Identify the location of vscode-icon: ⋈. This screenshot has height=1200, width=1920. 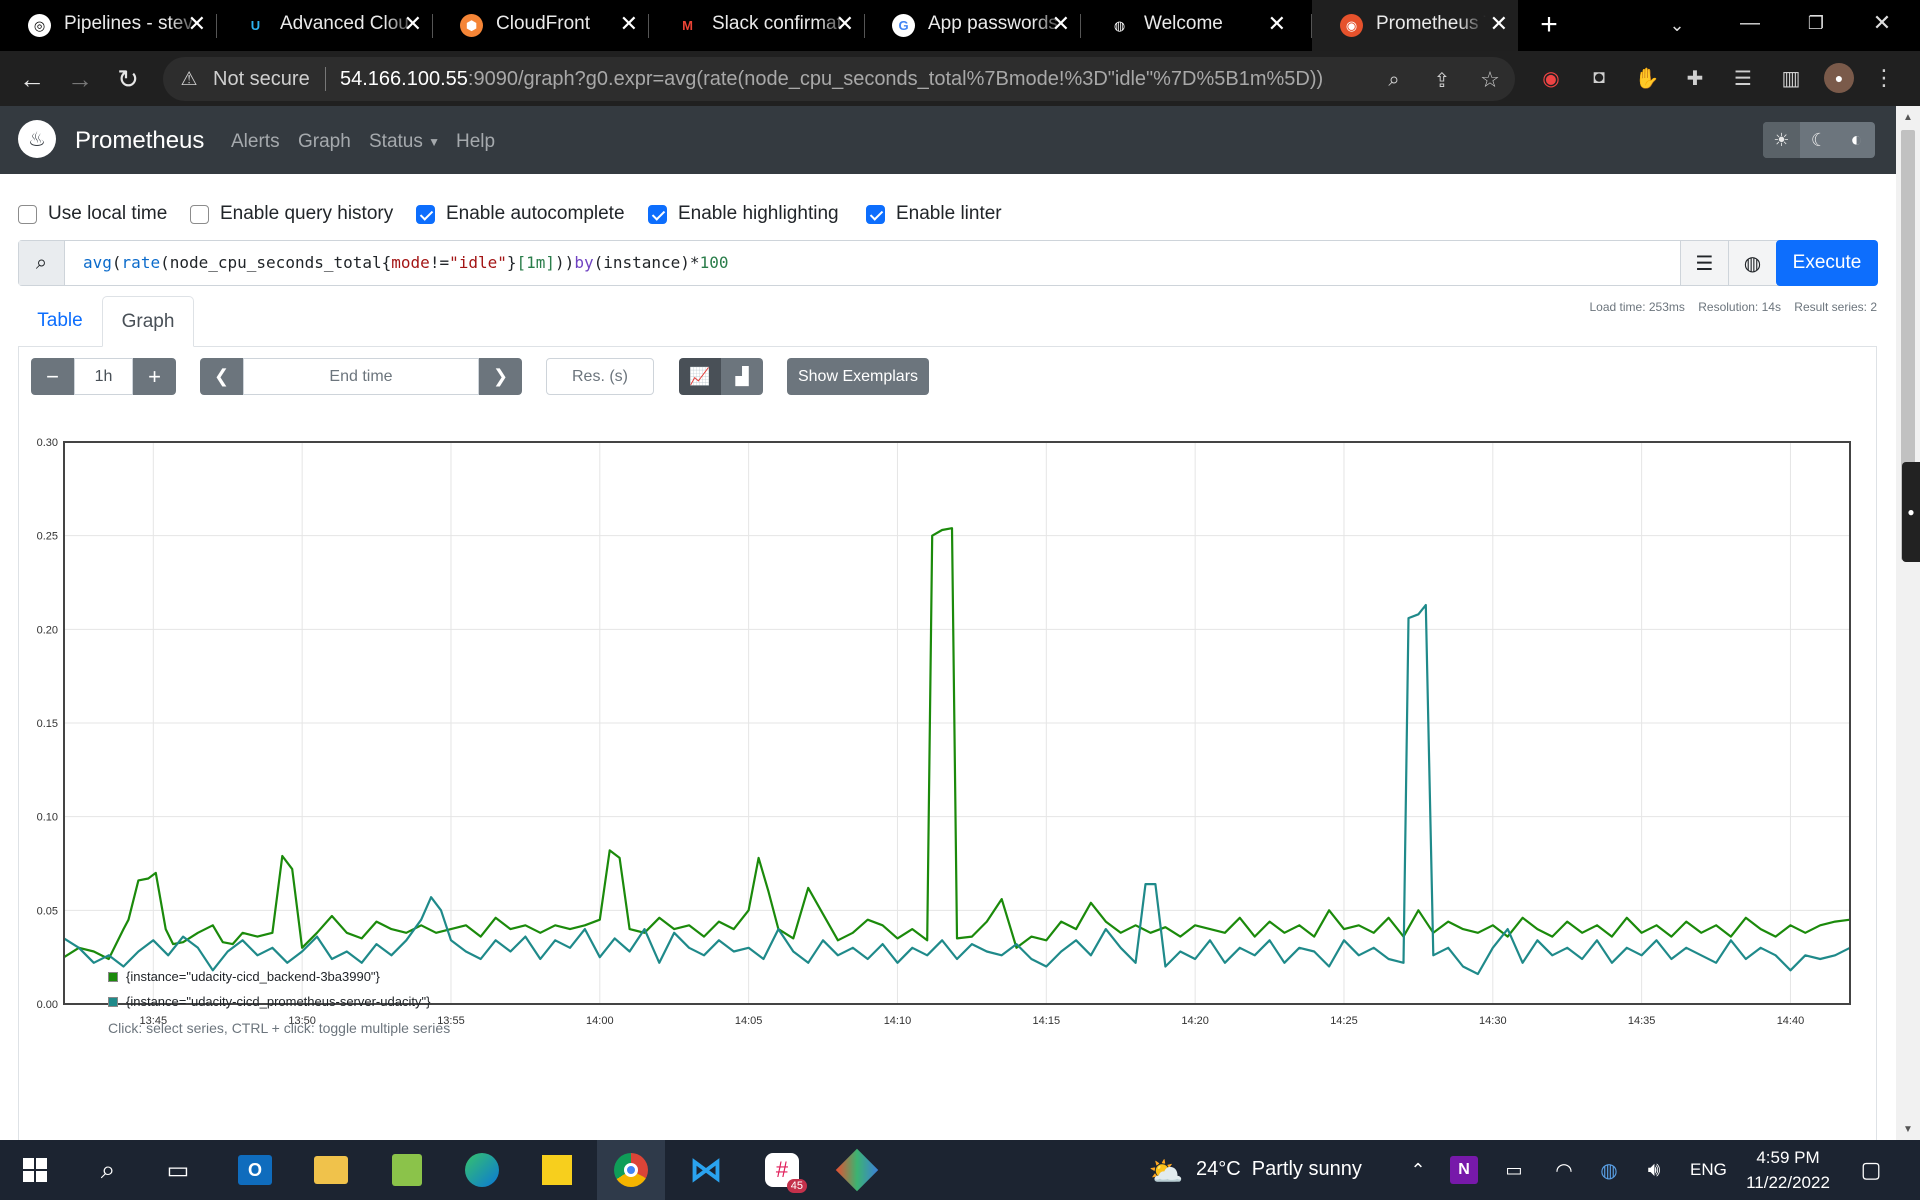
(706, 1170).